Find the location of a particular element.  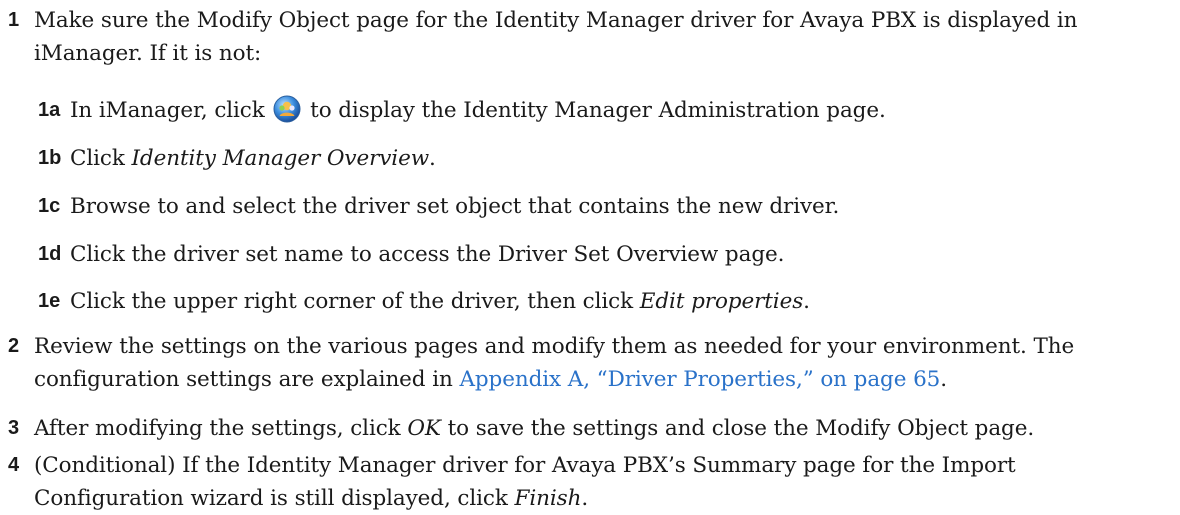

substep-text-before: In iManager, click is located at coordinates (167, 110).